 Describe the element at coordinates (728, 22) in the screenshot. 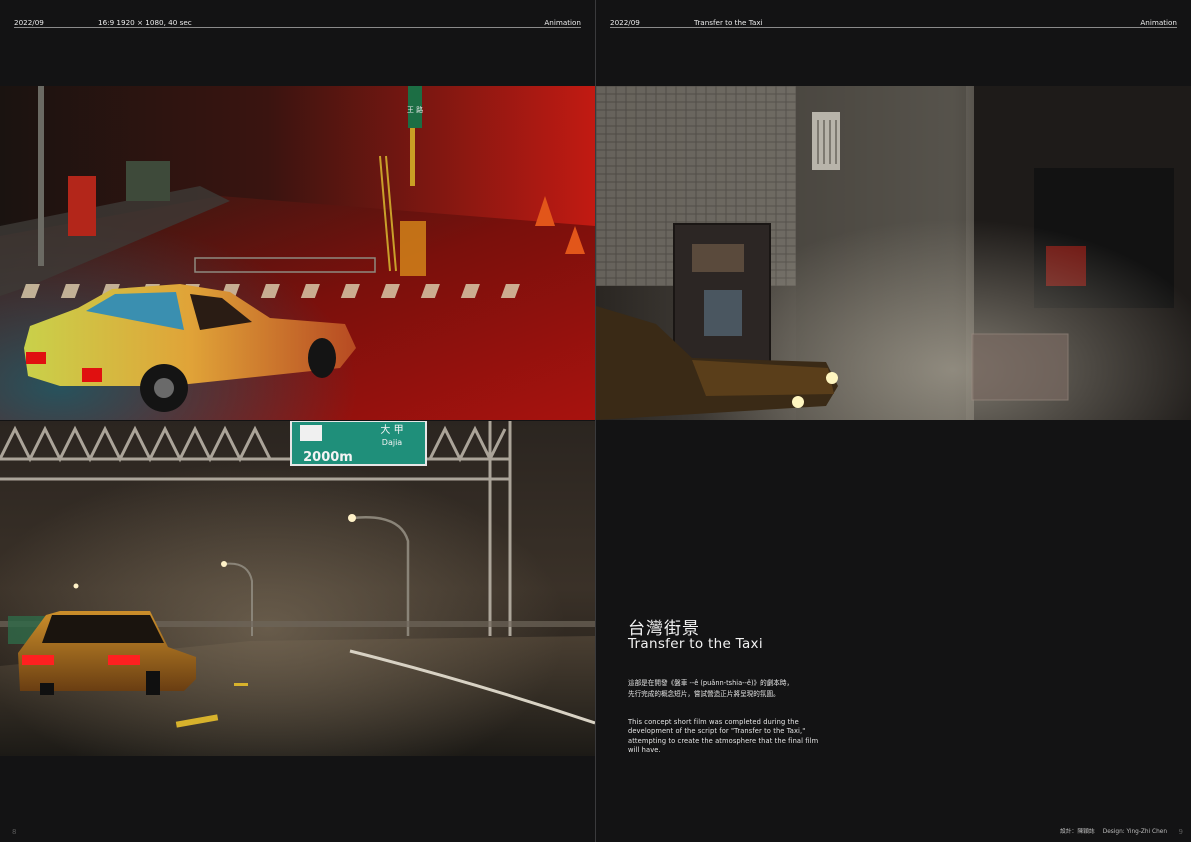

I see `header-title: Transfer to the Taxi` at that location.